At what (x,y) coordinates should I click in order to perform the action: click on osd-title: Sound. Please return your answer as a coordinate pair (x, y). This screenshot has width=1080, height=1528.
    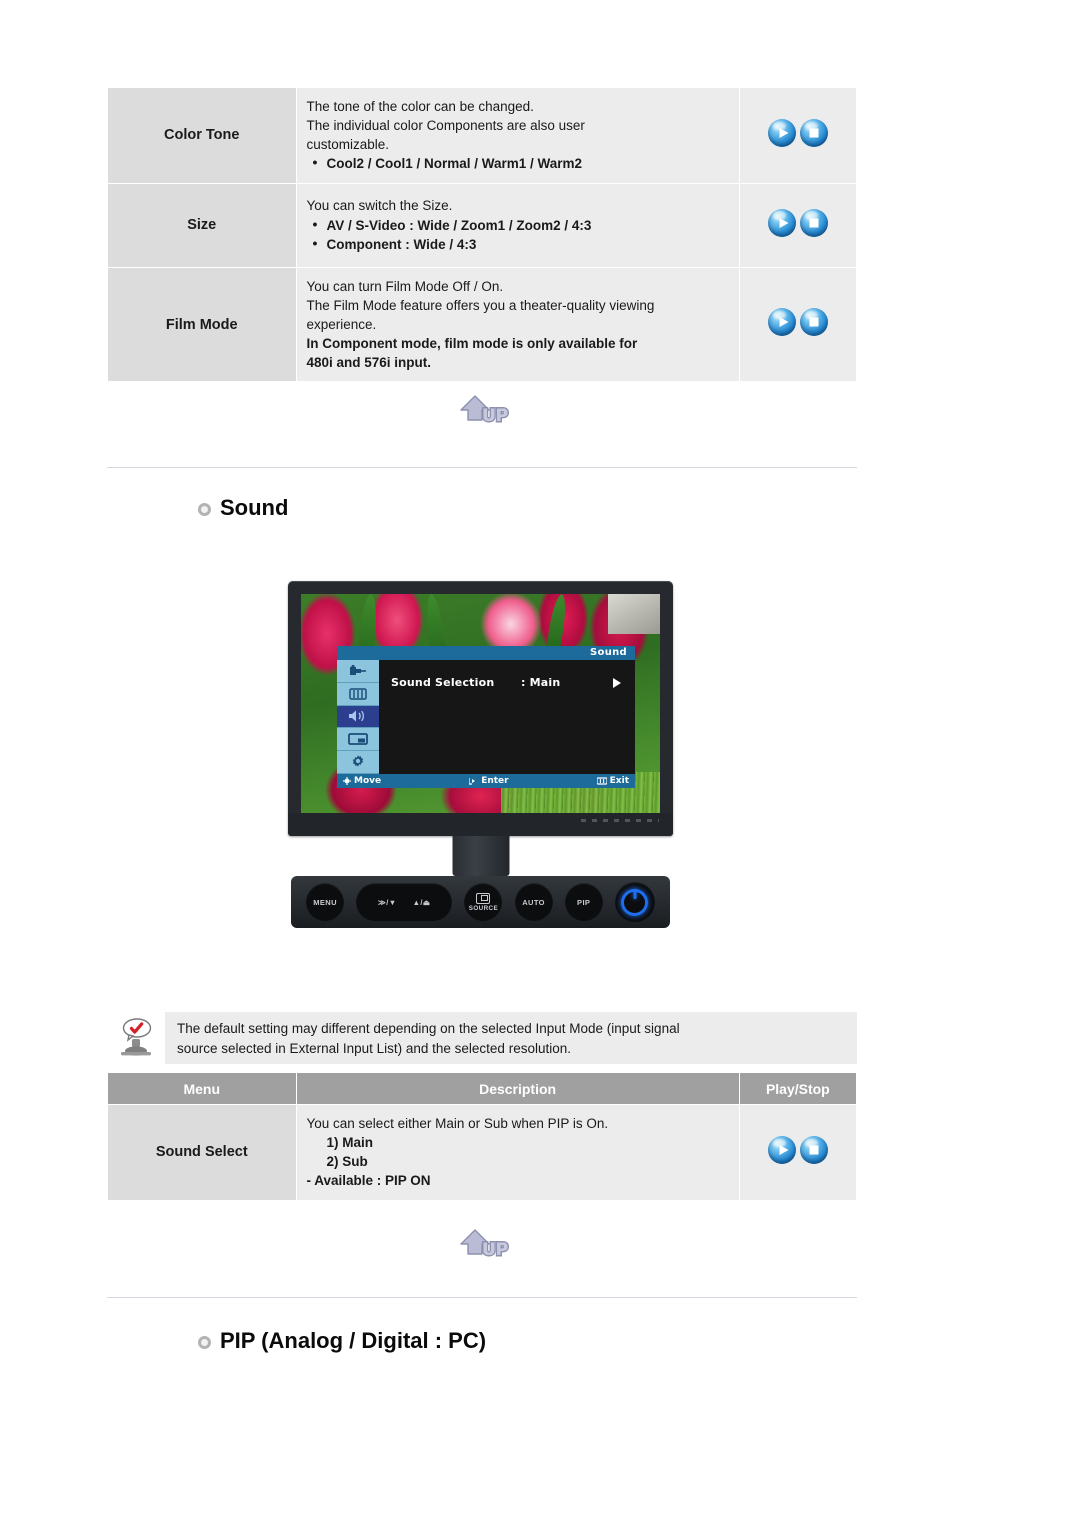
    Looking at the image, I should click on (486, 653).